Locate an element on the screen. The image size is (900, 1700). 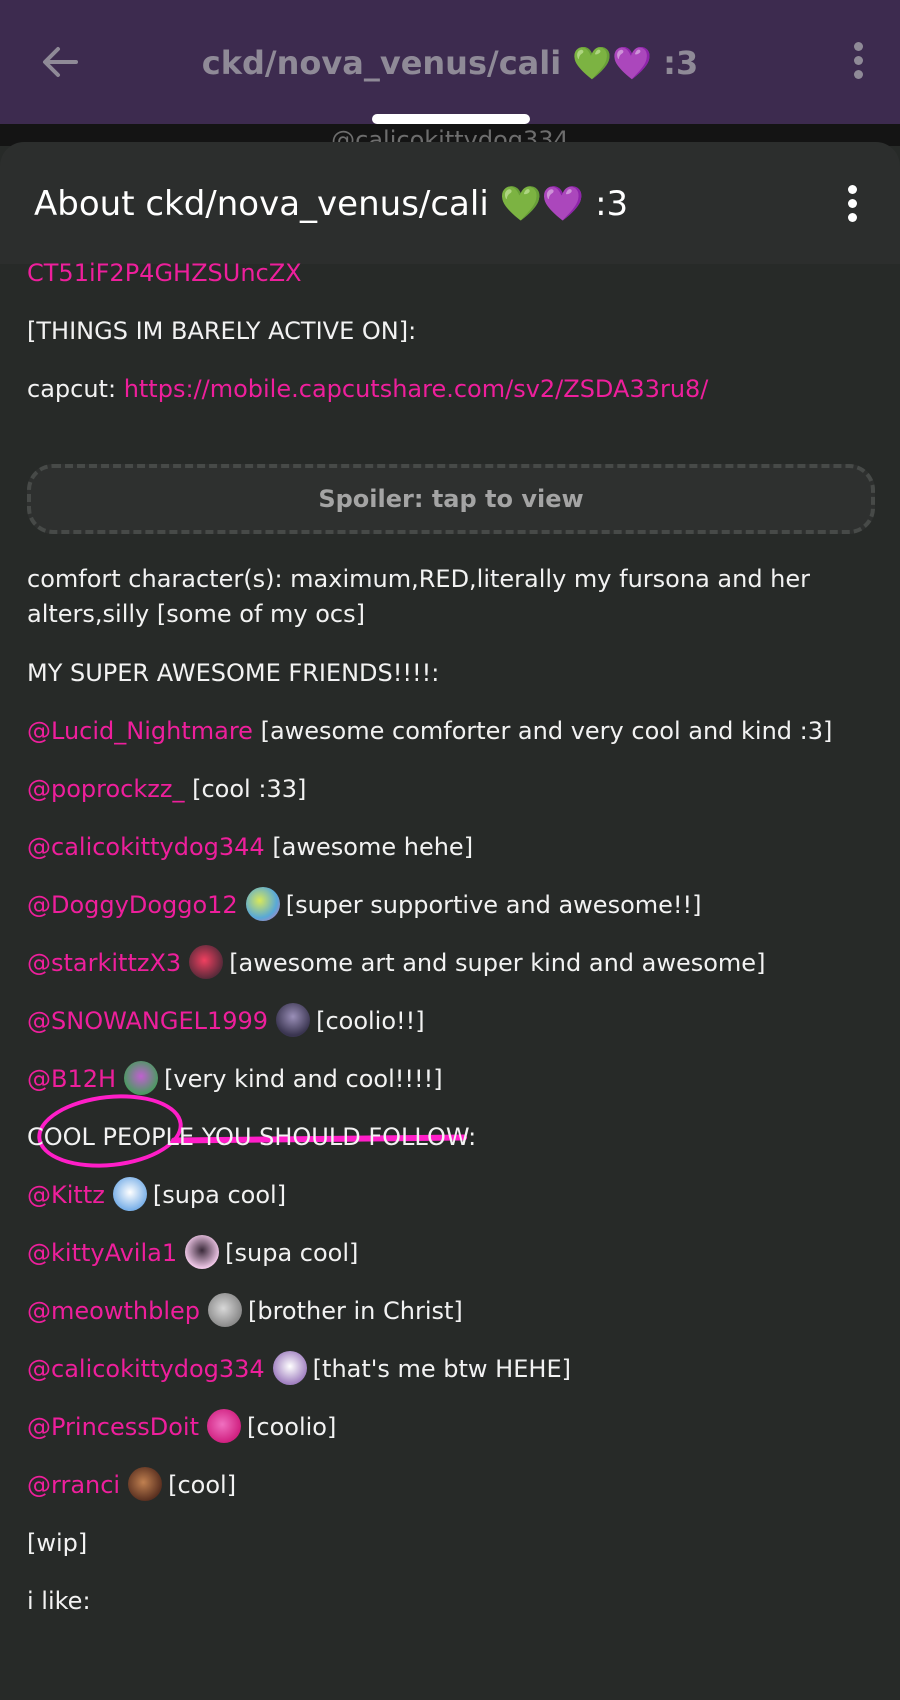
mention-link: @starkittzX3 is located at coordinates (104, 963).